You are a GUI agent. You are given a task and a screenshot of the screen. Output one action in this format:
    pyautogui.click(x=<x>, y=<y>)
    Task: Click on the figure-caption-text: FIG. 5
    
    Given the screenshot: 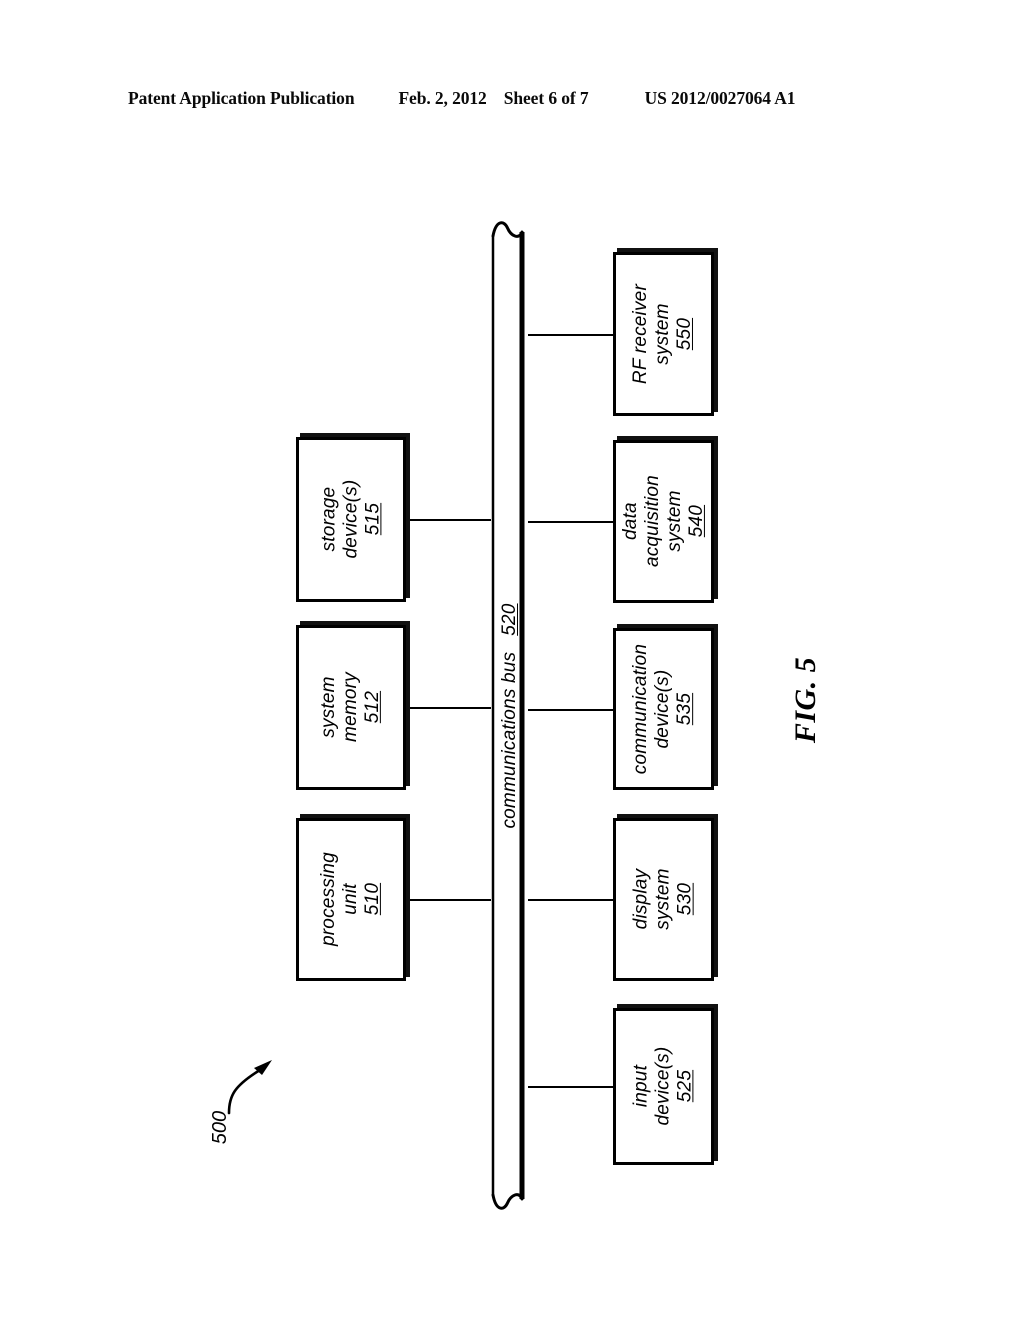 What is the action you would take?
    pyautogui.click(x=805, y=700)
    